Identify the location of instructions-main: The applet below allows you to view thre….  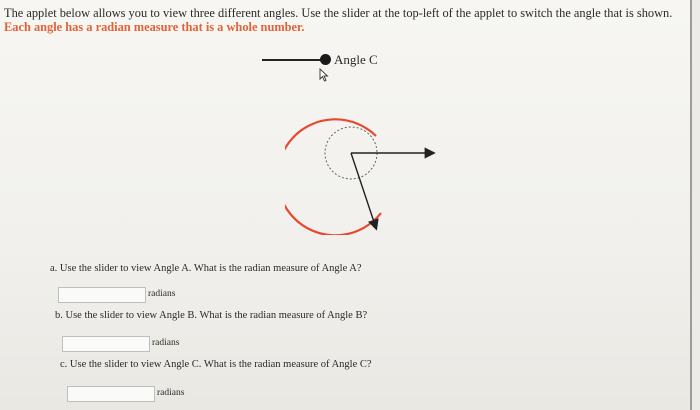
(338, 13).